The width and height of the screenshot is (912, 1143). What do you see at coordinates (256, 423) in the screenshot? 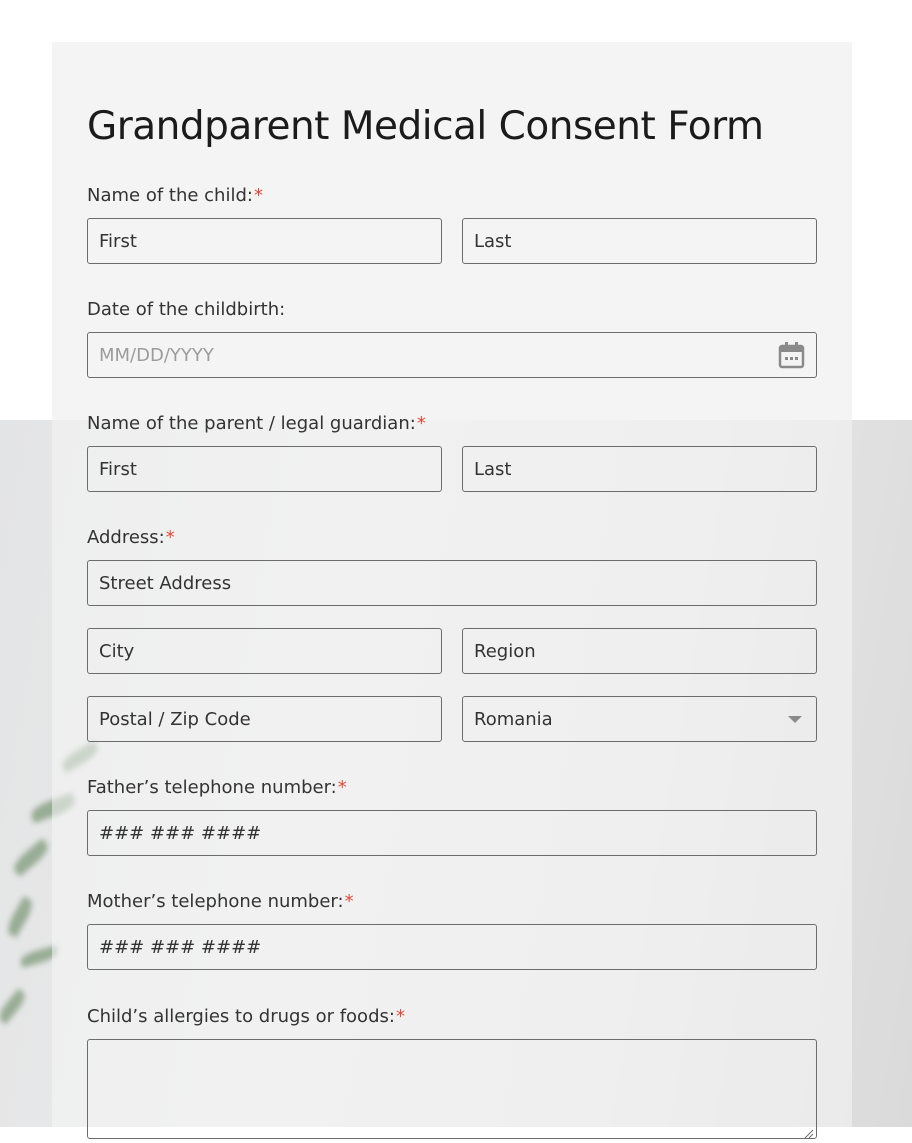
I see `parent-name-label: Name of the parent / legal guardian:*` at bounding box center [256, 423].